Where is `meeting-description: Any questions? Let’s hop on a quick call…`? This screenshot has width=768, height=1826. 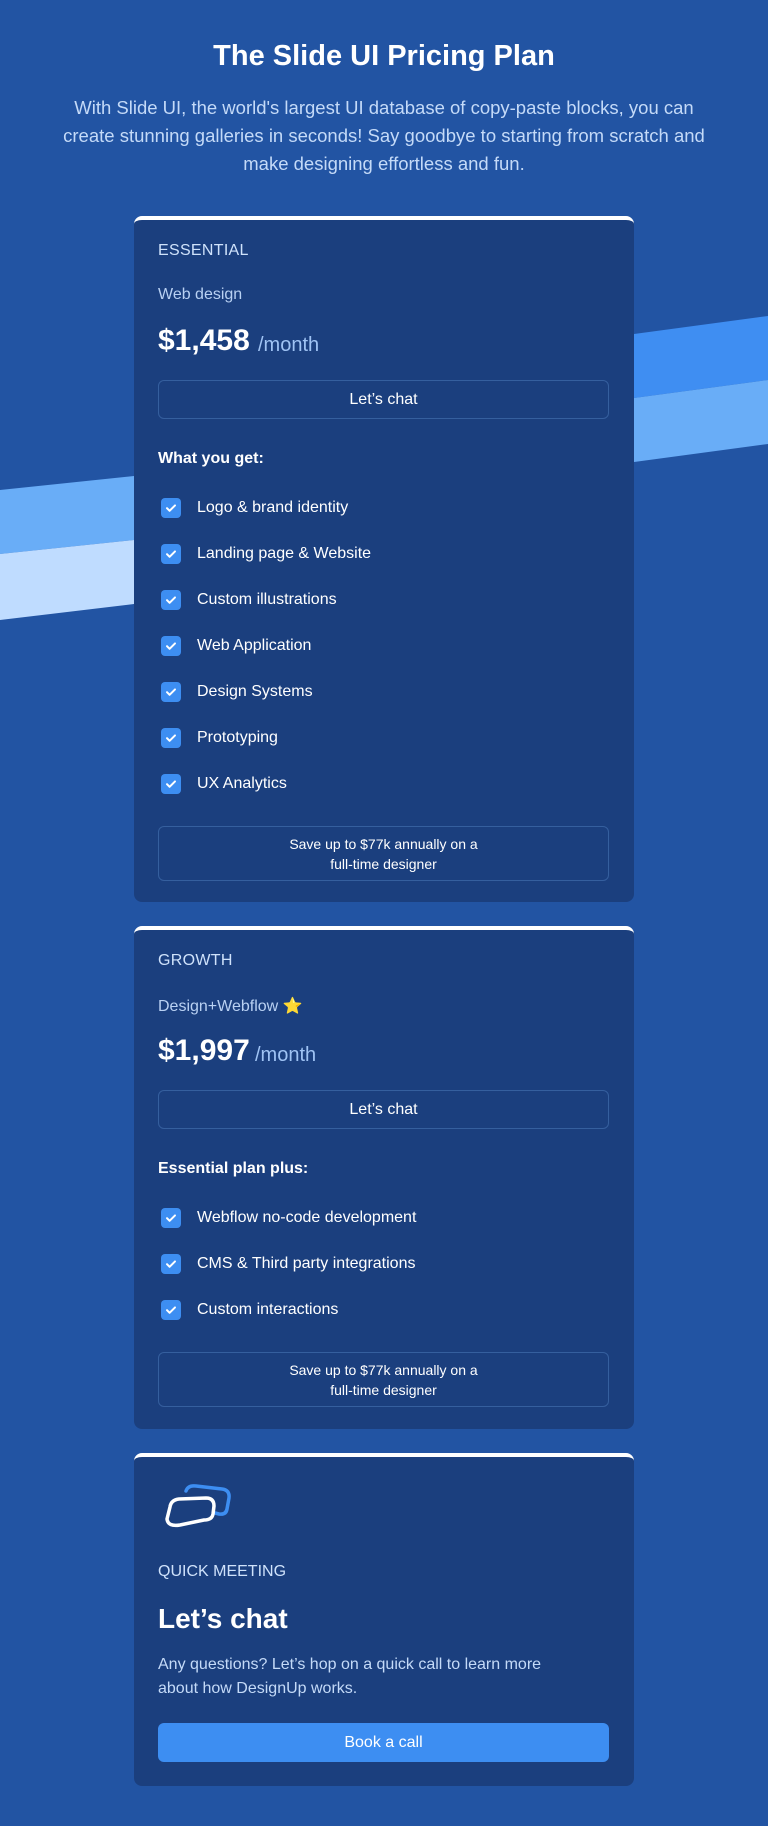 meeting-description: Any questions? Let’s hop on a quick call… is located at coordinates (350, 1676).